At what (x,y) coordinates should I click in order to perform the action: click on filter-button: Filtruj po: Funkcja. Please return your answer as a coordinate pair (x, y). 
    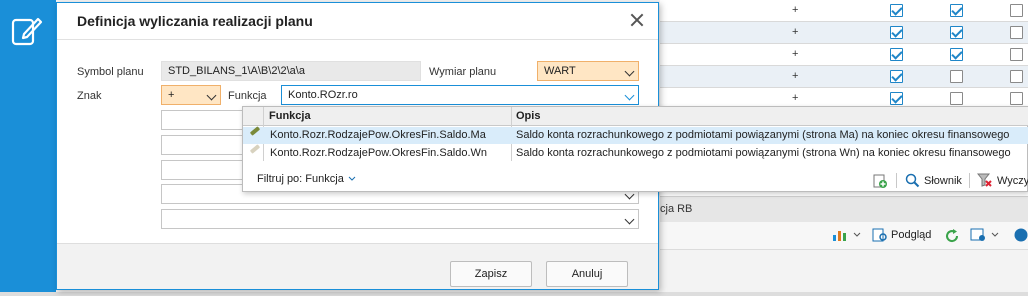
    Looking at the image, I should click on (306, 179).